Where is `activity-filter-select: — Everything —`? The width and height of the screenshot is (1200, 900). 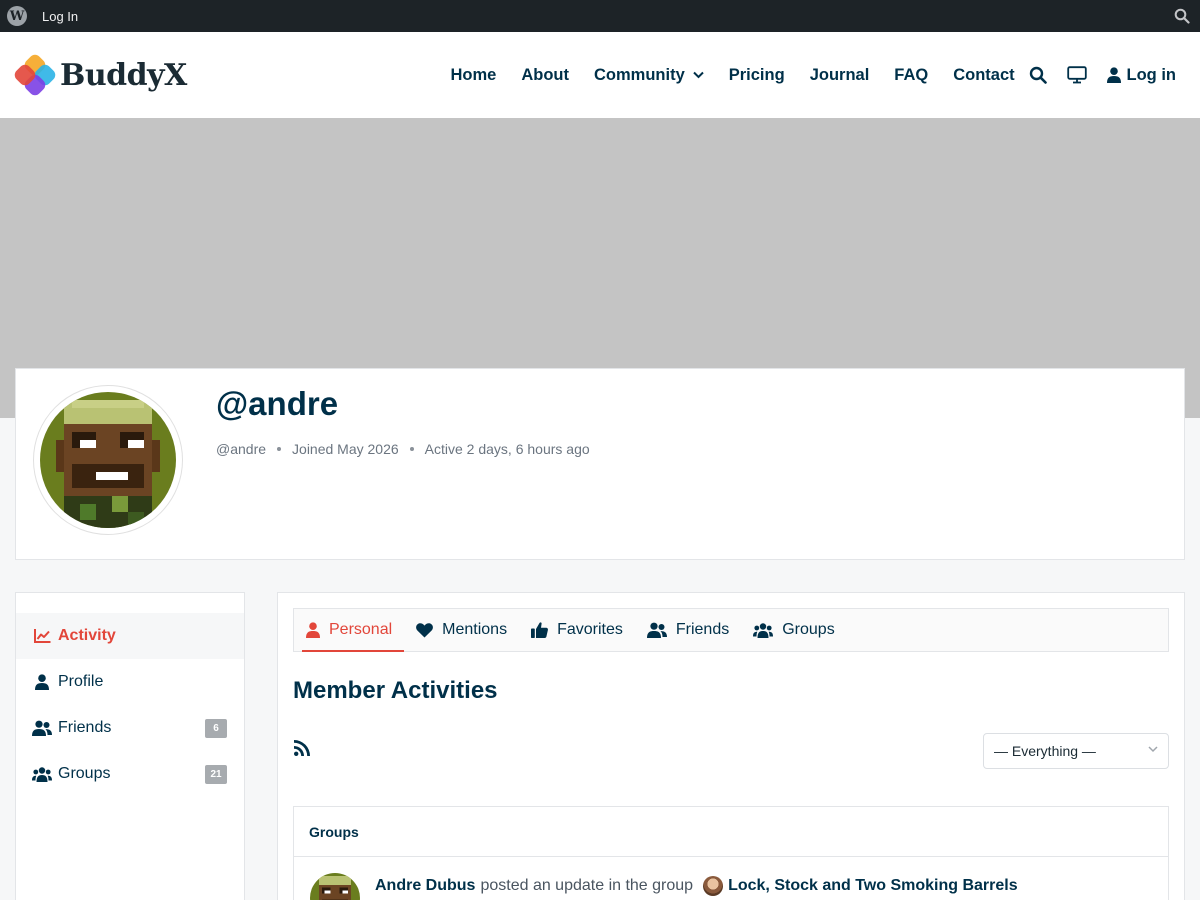 activity-filter-select: — Everything — is located at coordinates (1076, 751).